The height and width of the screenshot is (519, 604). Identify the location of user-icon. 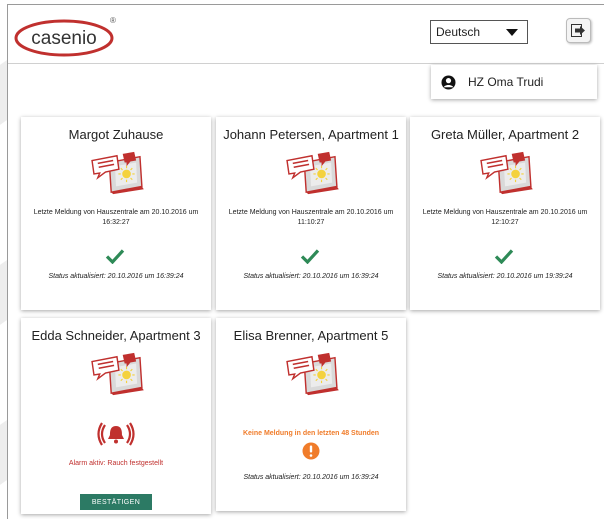
(448, 82).